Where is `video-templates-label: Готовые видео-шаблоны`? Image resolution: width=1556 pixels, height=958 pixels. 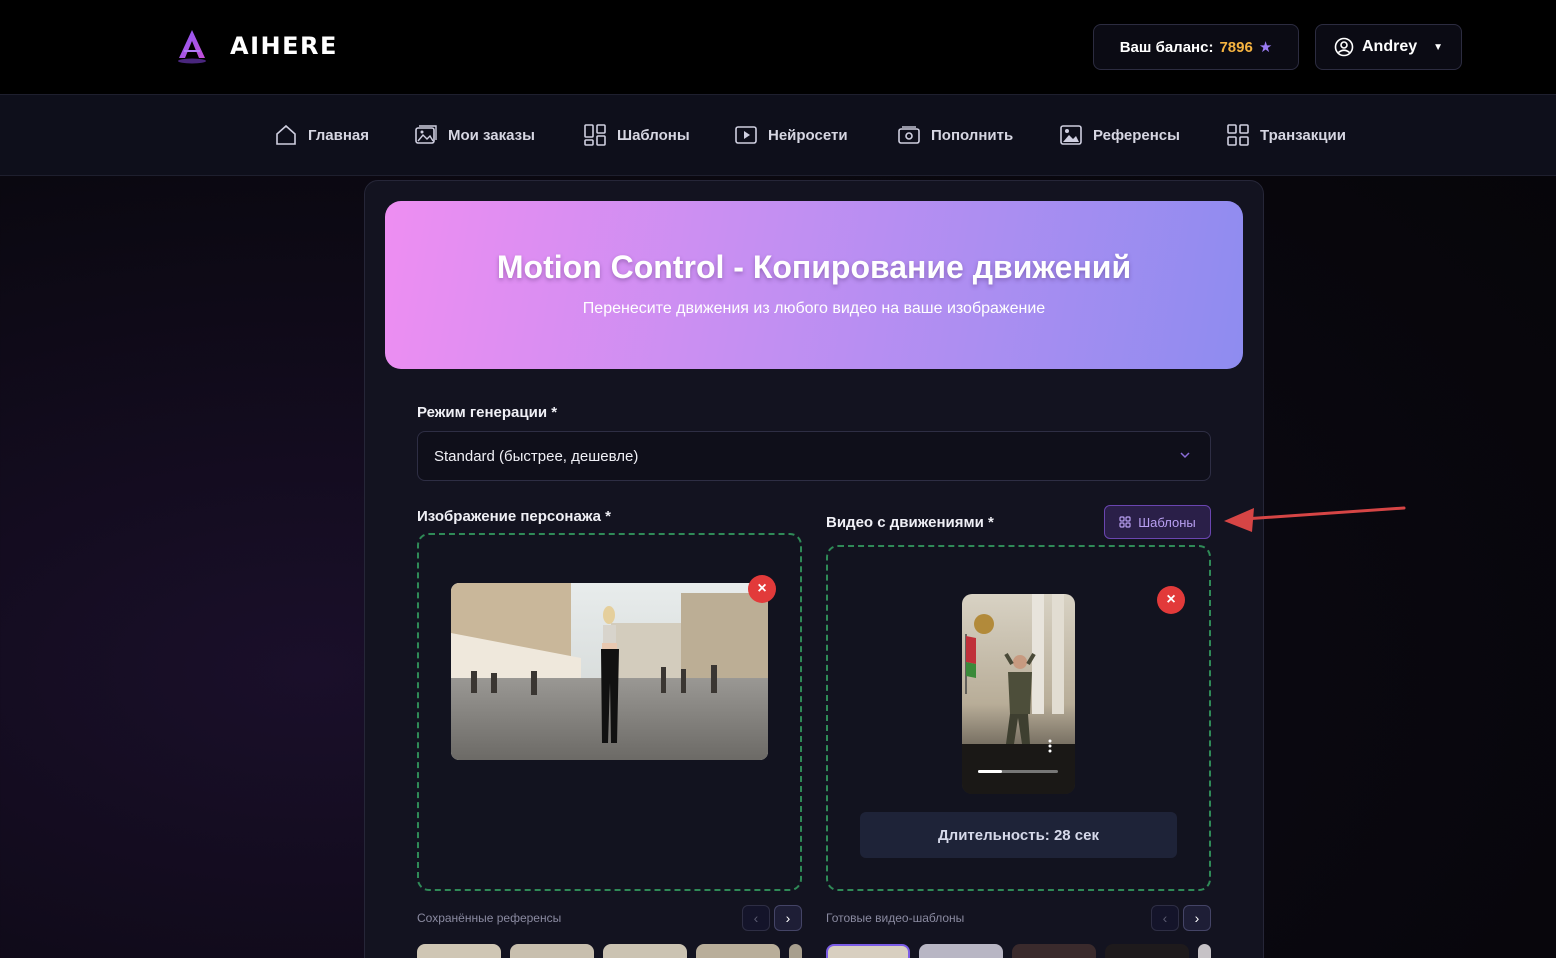 video-templates-label: Готовые видео-шаблоны is located at coordinates (895, 918).